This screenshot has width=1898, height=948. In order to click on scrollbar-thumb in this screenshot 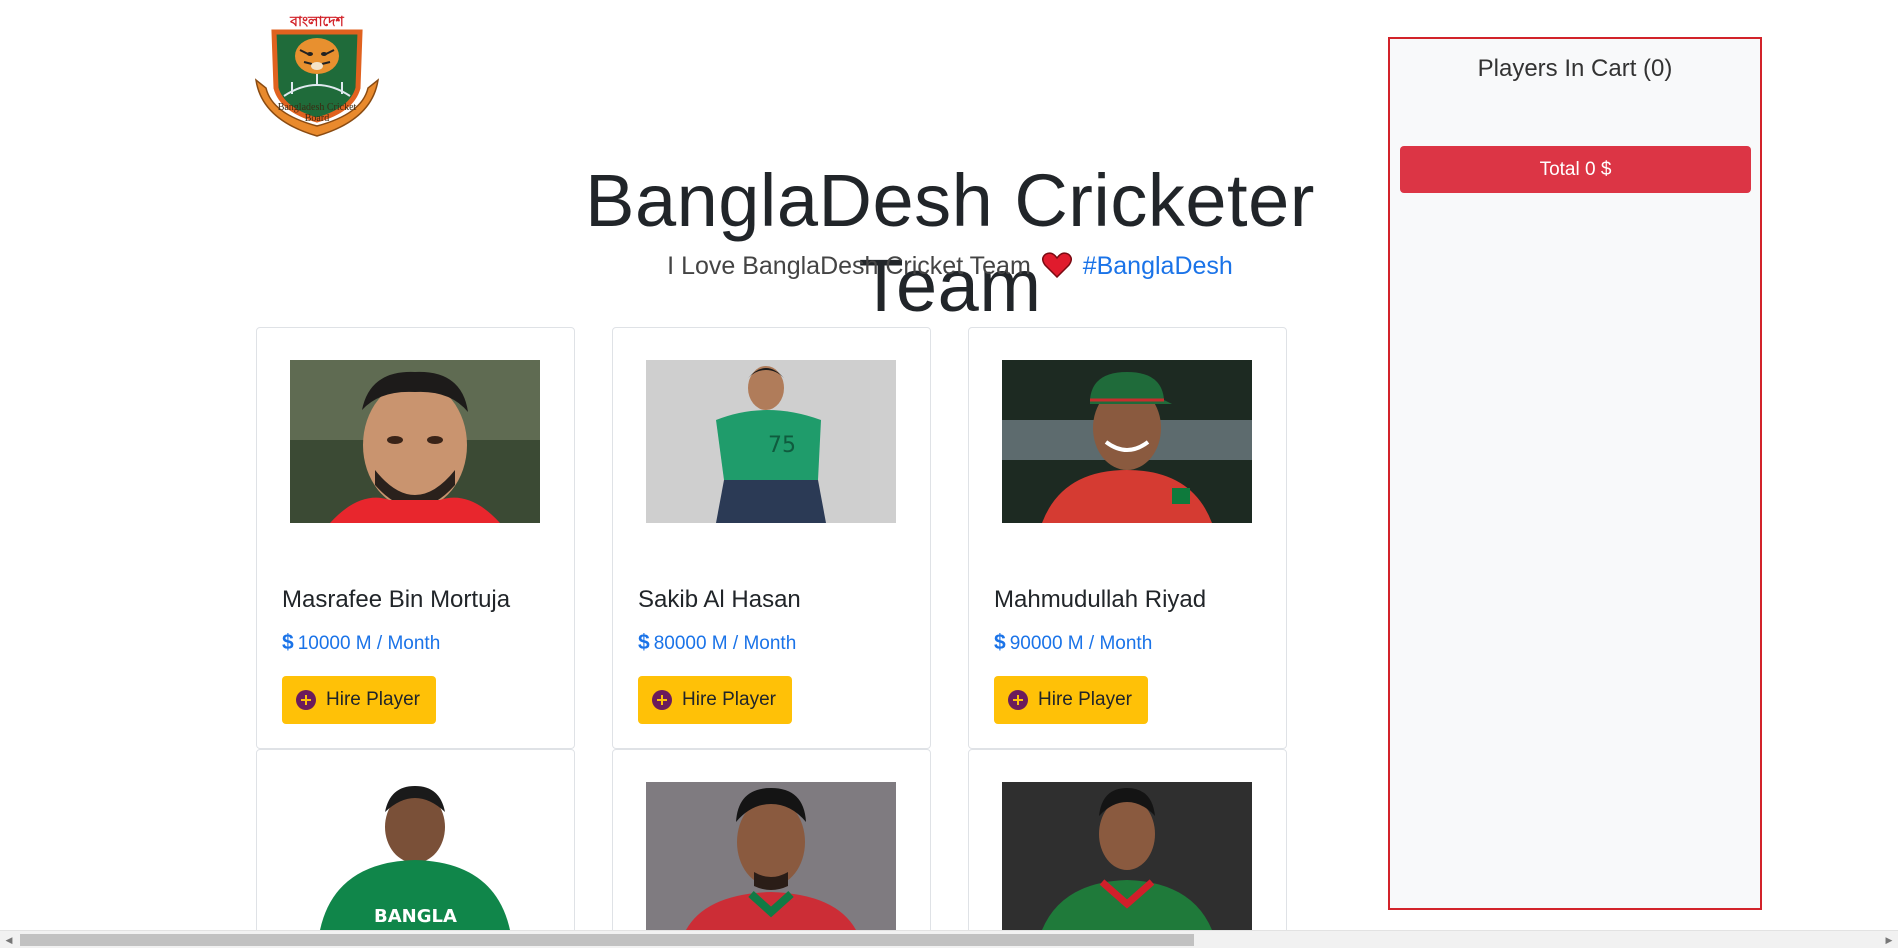, I will do `click(607, 940)`.